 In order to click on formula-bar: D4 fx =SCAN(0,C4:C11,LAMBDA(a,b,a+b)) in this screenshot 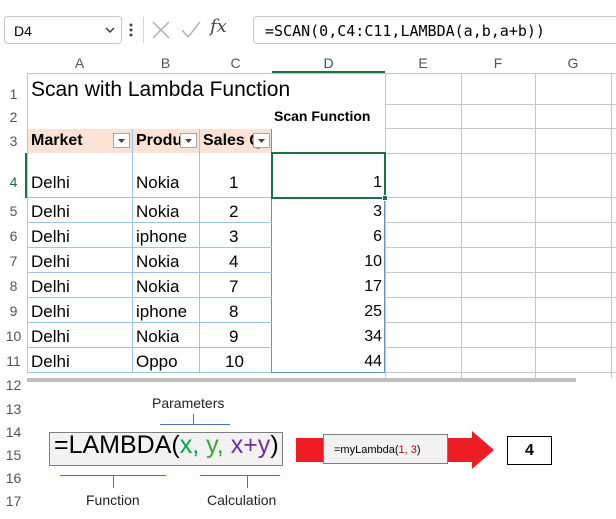, I will do `click(308, 30)`.